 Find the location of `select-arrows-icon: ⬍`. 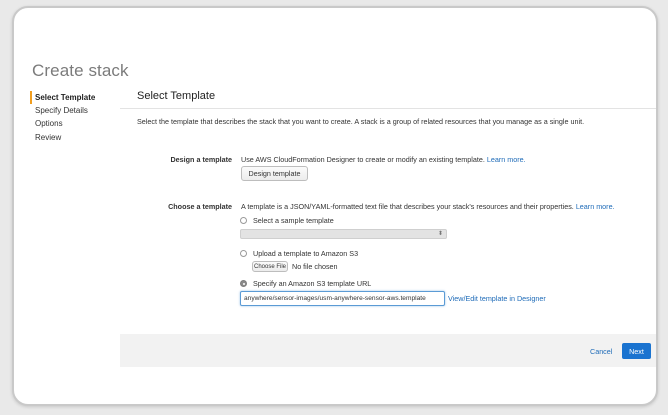

select-arrows-icon: ⬍ is located at coordinates (440, 234).